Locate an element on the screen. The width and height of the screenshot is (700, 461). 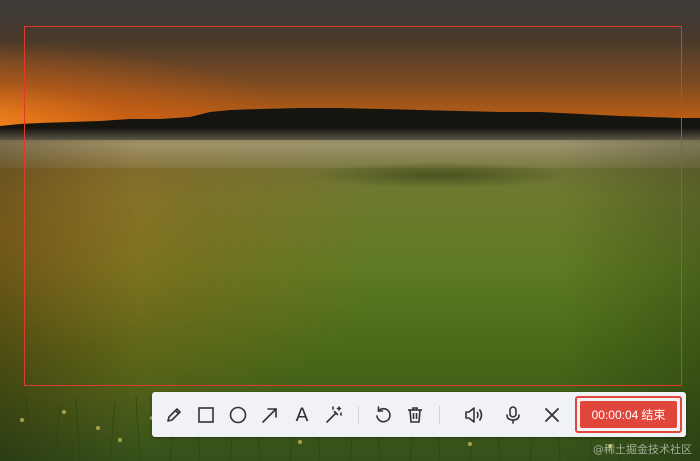
trash-icon is located at coordinates (415, 415).